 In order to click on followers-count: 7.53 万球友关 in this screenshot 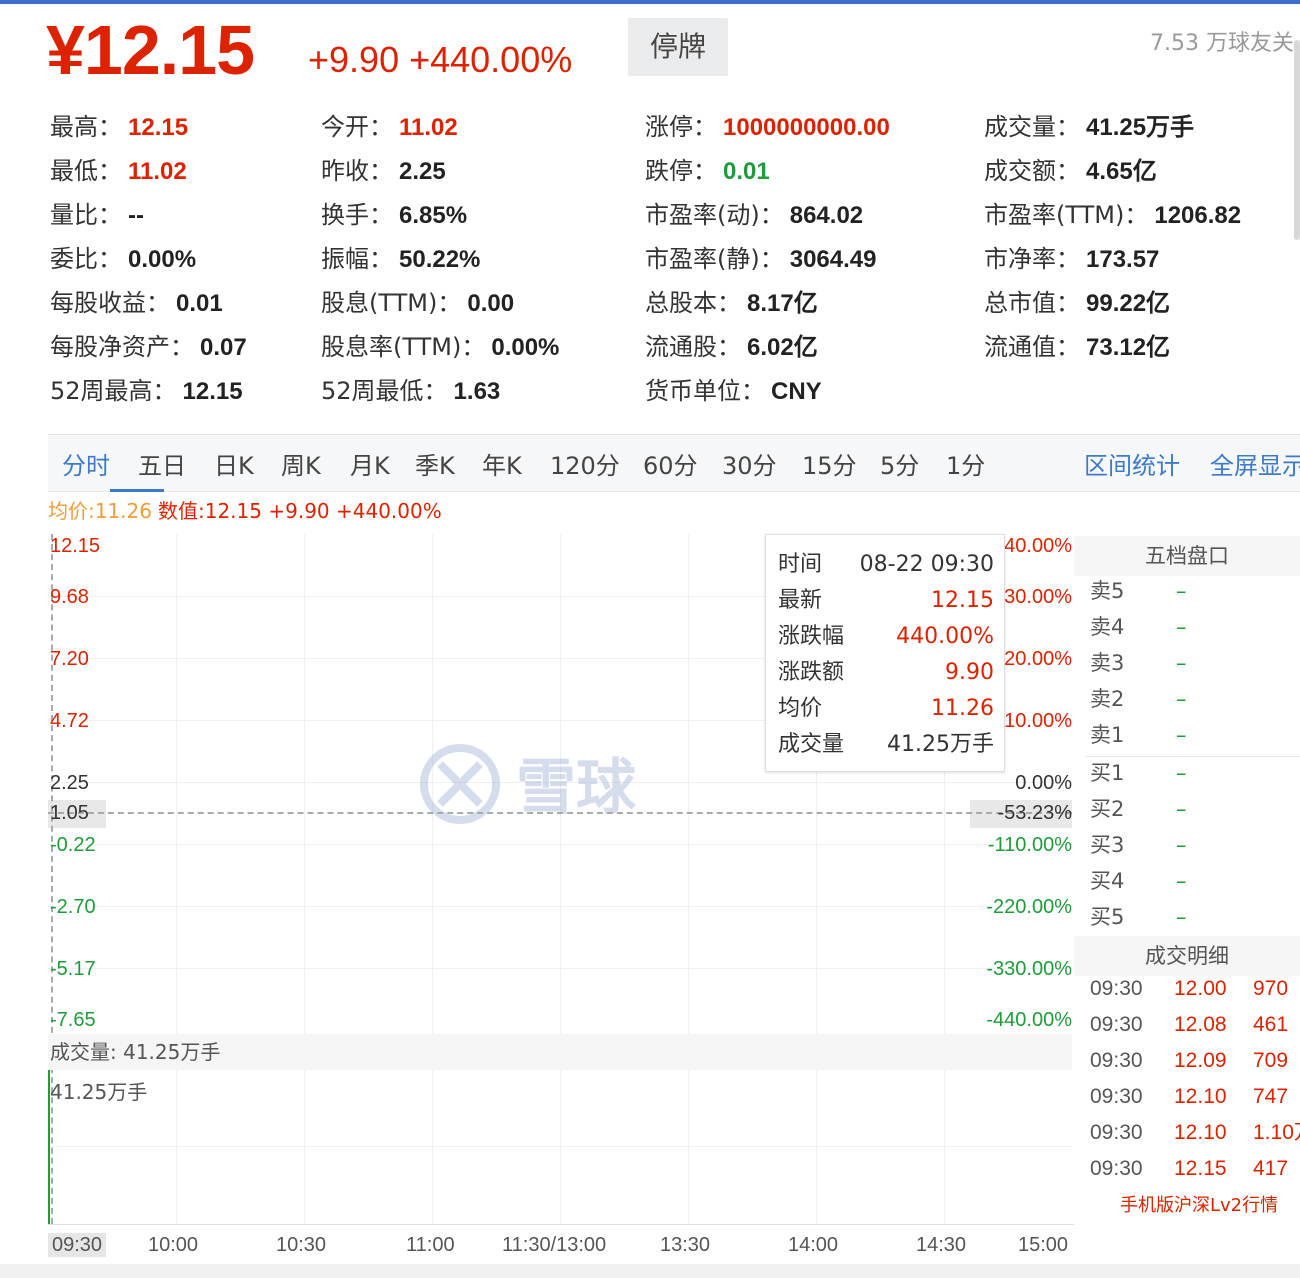, I will do `click(1222, 44)`.